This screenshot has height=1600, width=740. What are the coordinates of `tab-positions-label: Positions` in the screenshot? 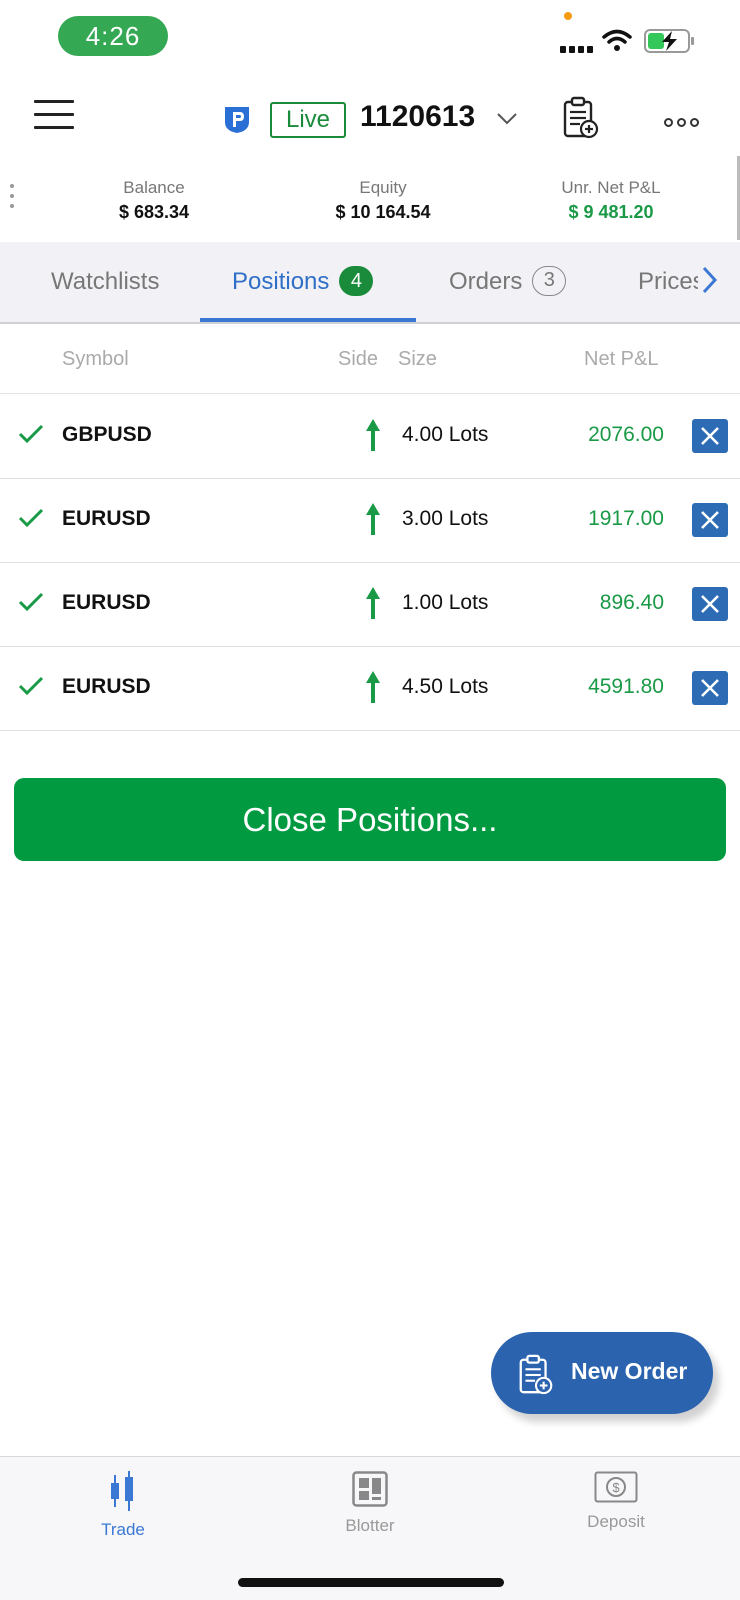 It's located at (281, 281).